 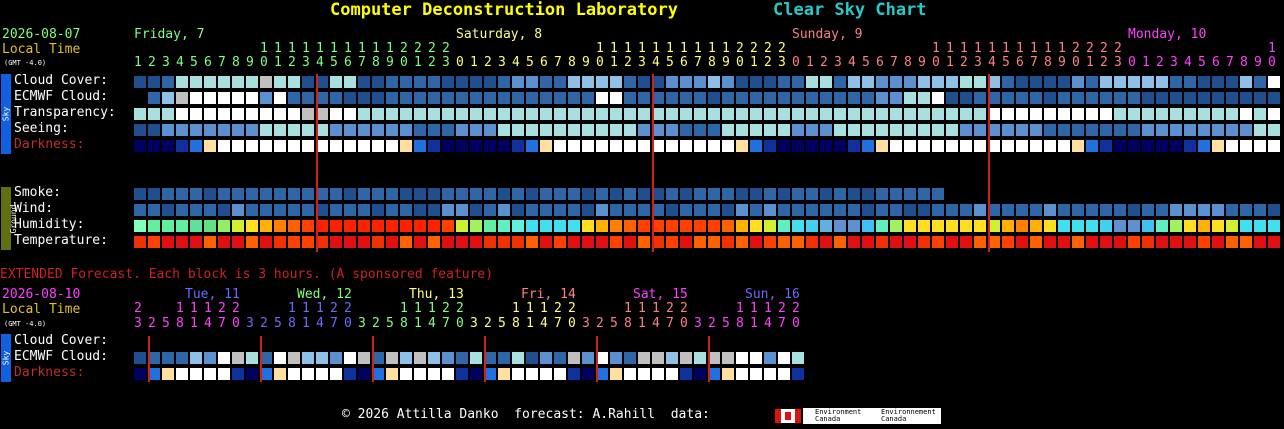 I want to click on ext-label-dark: Darkness:, so click(x=49, y=373).